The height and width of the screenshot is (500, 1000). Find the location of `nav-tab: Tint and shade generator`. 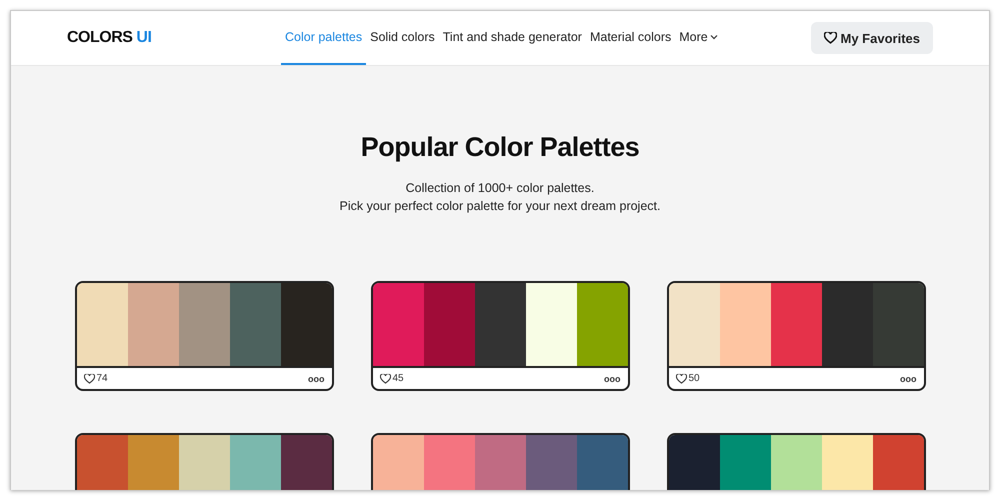

nav-tab: Tint and shade generator is located at coordinates (512, 38).